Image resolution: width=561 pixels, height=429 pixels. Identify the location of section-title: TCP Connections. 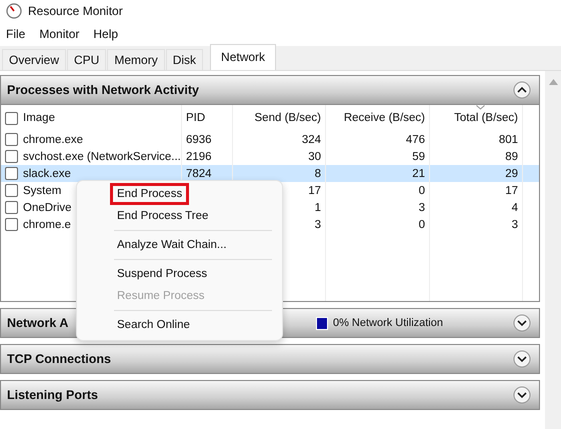
(59, 359).